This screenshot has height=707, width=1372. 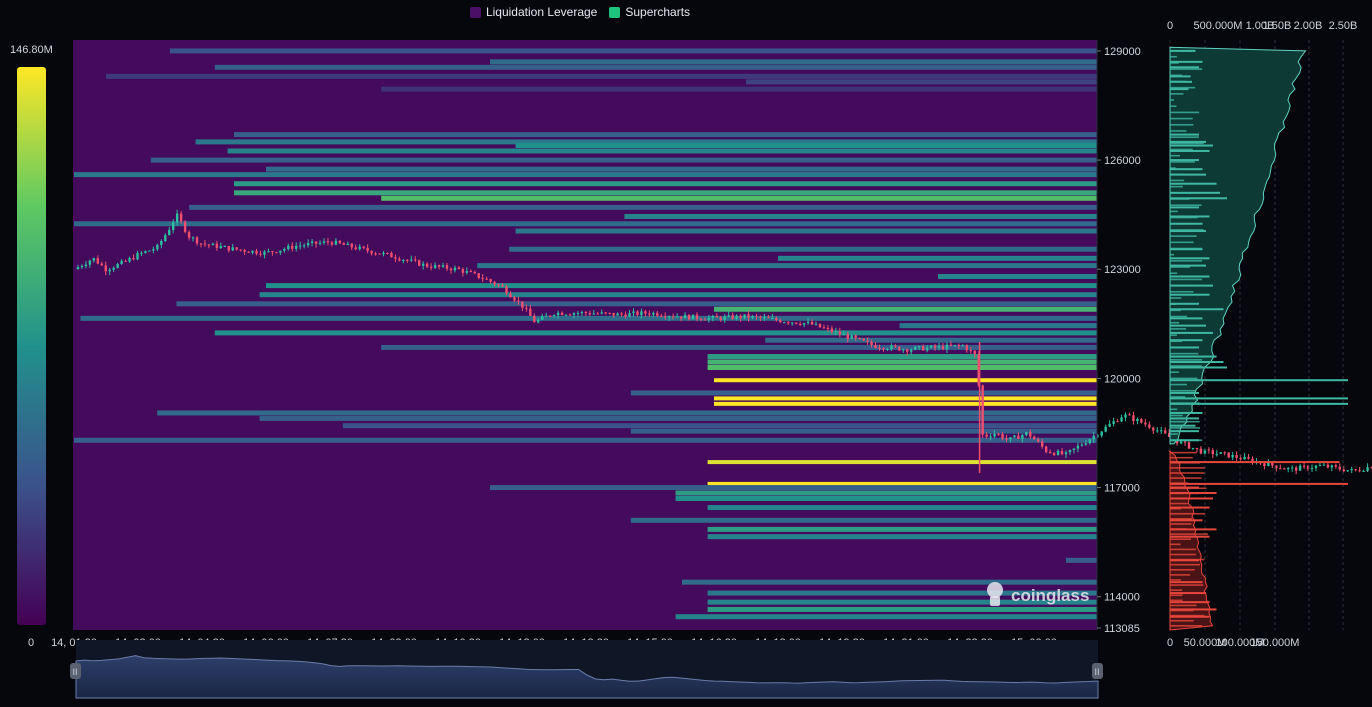 What do you see at coordinates (586, 669) in the screenshot?
I see `time-navigator: II II` at bounding box center [586, 669].